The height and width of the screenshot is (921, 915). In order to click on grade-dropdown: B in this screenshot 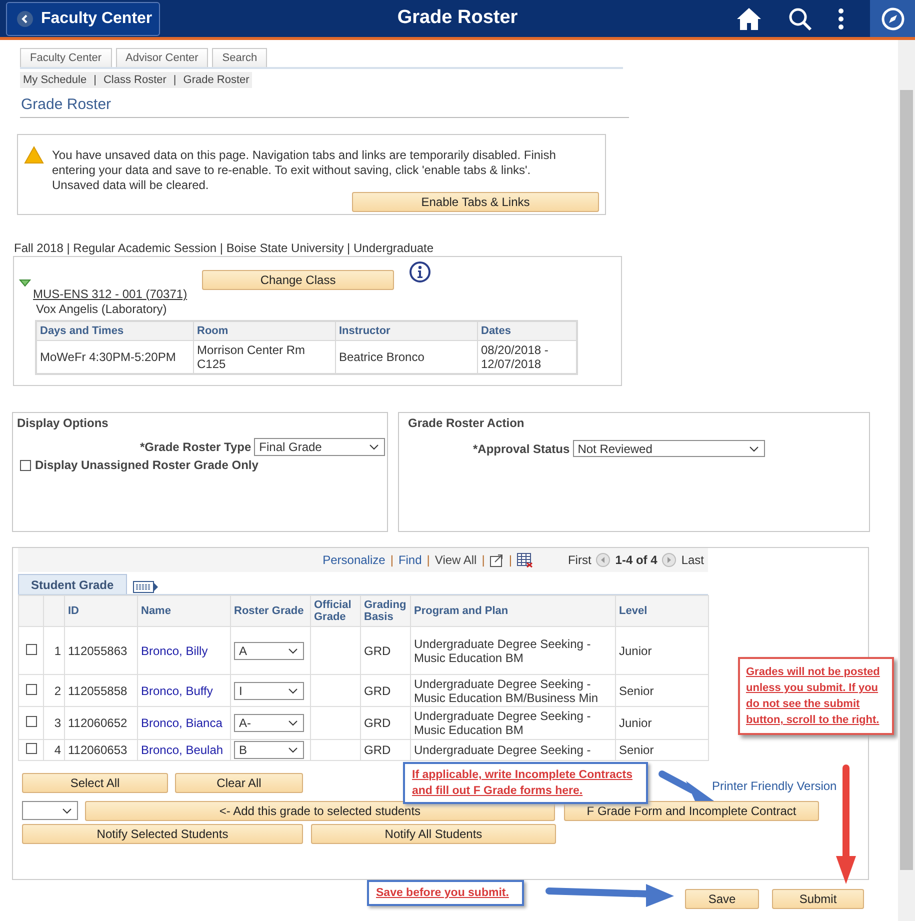, I will do `click(269, 750)`.